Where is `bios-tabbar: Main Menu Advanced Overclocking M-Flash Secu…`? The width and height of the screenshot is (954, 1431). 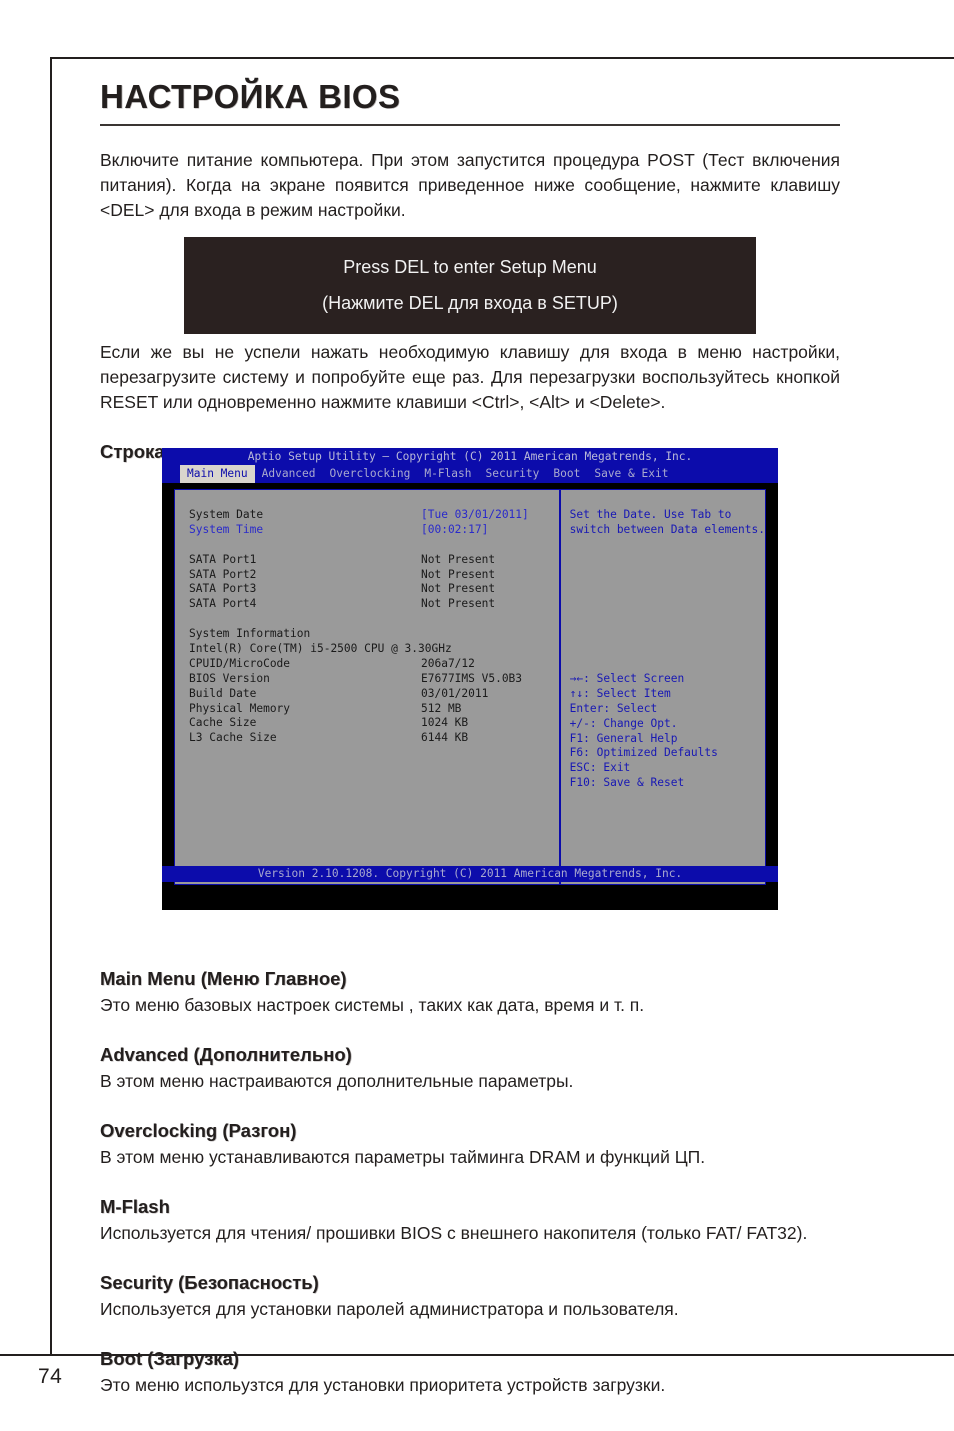 bios-tabbar: Main Menu Advanced Overclocking M-Flash Secu… is located at coordinates (470, 474).